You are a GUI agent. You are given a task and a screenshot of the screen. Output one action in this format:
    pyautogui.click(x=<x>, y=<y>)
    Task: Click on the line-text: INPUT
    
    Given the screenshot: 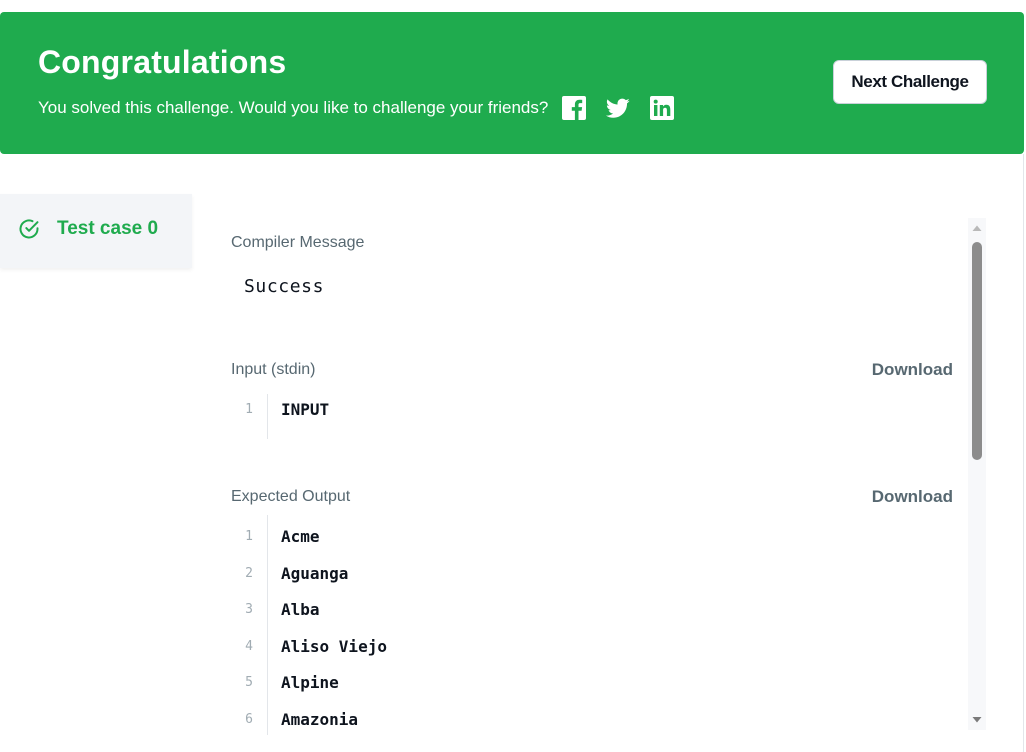 What is the action you would take?
    pyautogui.click(x=305, y=409)
    